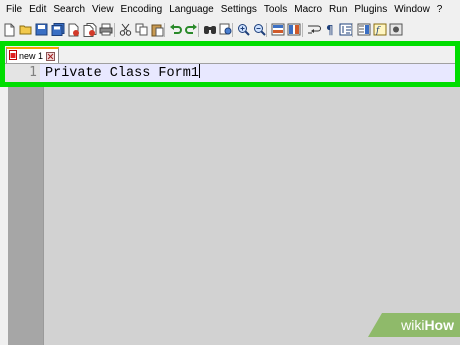 Image resolution: width=460 pixels, height=345 pixels. What do you see at coordinates (338, 10) in the screenshot?
I see `menu-run: Run` at bounding box center [338, 10].